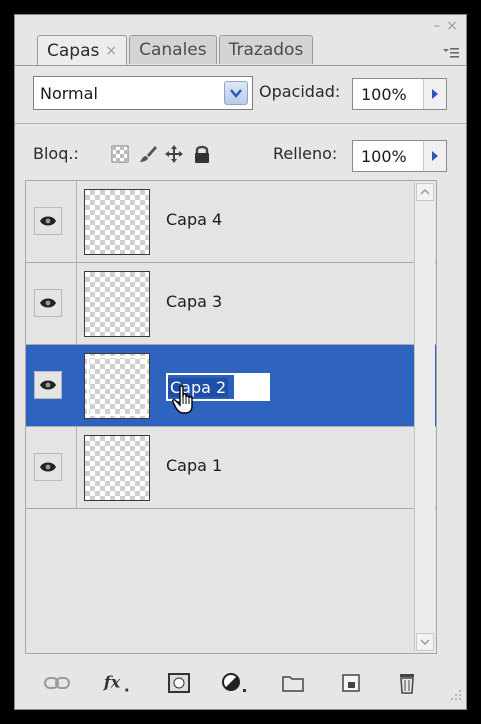  Describe the element at coordinates (351, 683) in the screenshot. I see `new-layer-icon` at that location.